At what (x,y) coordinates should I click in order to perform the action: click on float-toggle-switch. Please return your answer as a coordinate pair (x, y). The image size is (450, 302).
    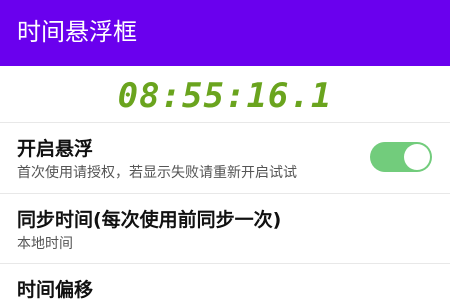
    Looking at the image, I should click on (401, 157).